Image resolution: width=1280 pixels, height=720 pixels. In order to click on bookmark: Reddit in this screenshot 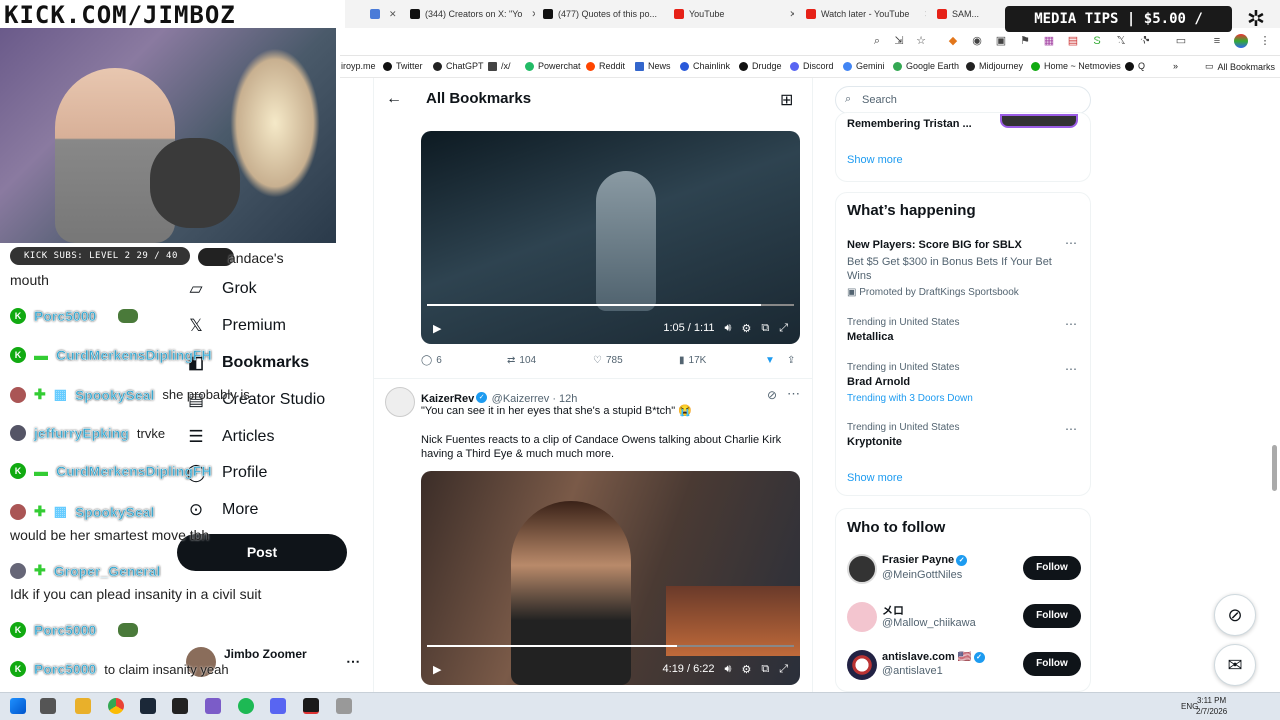, I will do `click(605, 66)`.